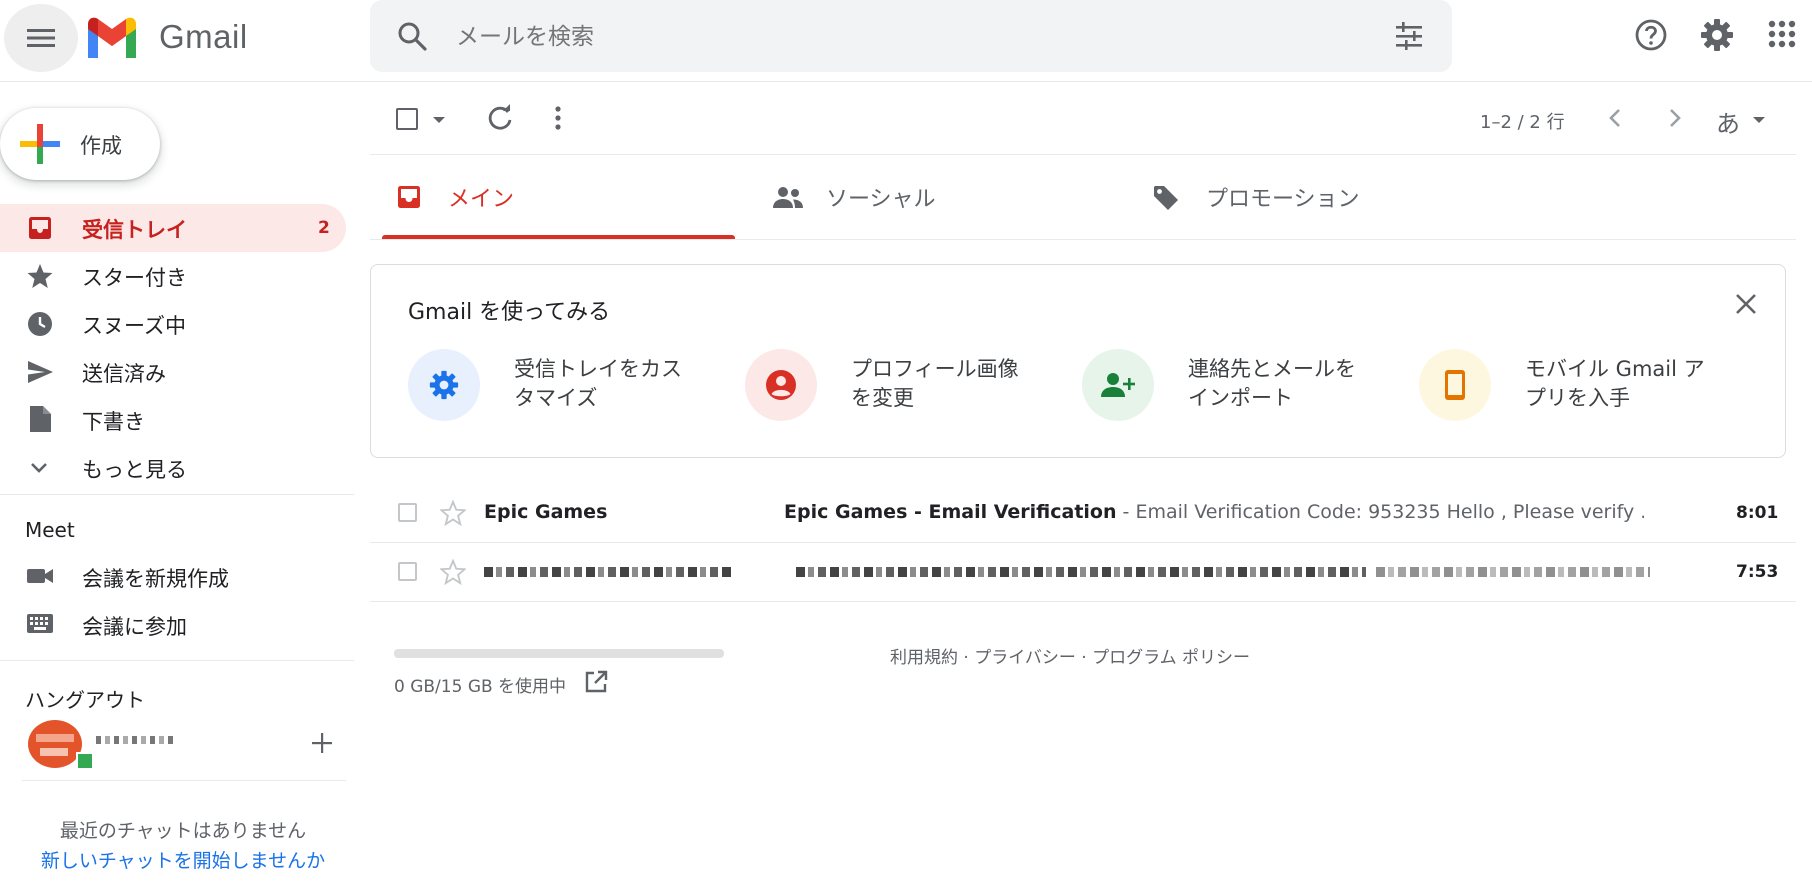 This screenshot has width=1812, height=895. Describe the element at coordinates (39, 467) in the screenshot. I see `chevron-down-icon` at that location.